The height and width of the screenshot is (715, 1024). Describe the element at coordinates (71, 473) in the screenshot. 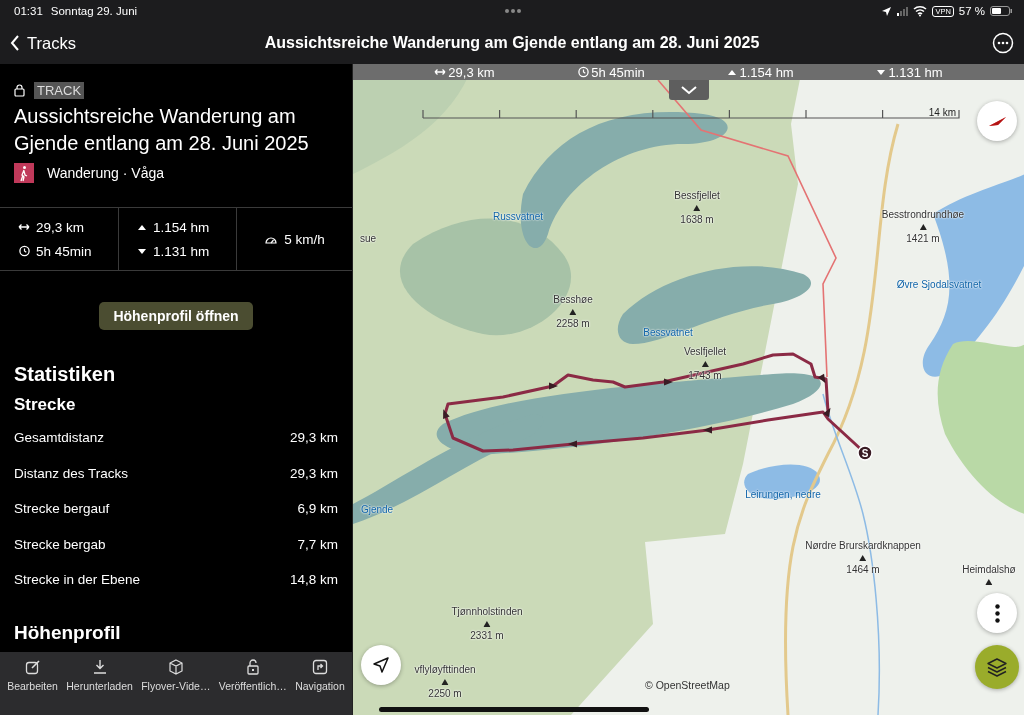

I see `stat-label: Distanz des Tracks` at that location.